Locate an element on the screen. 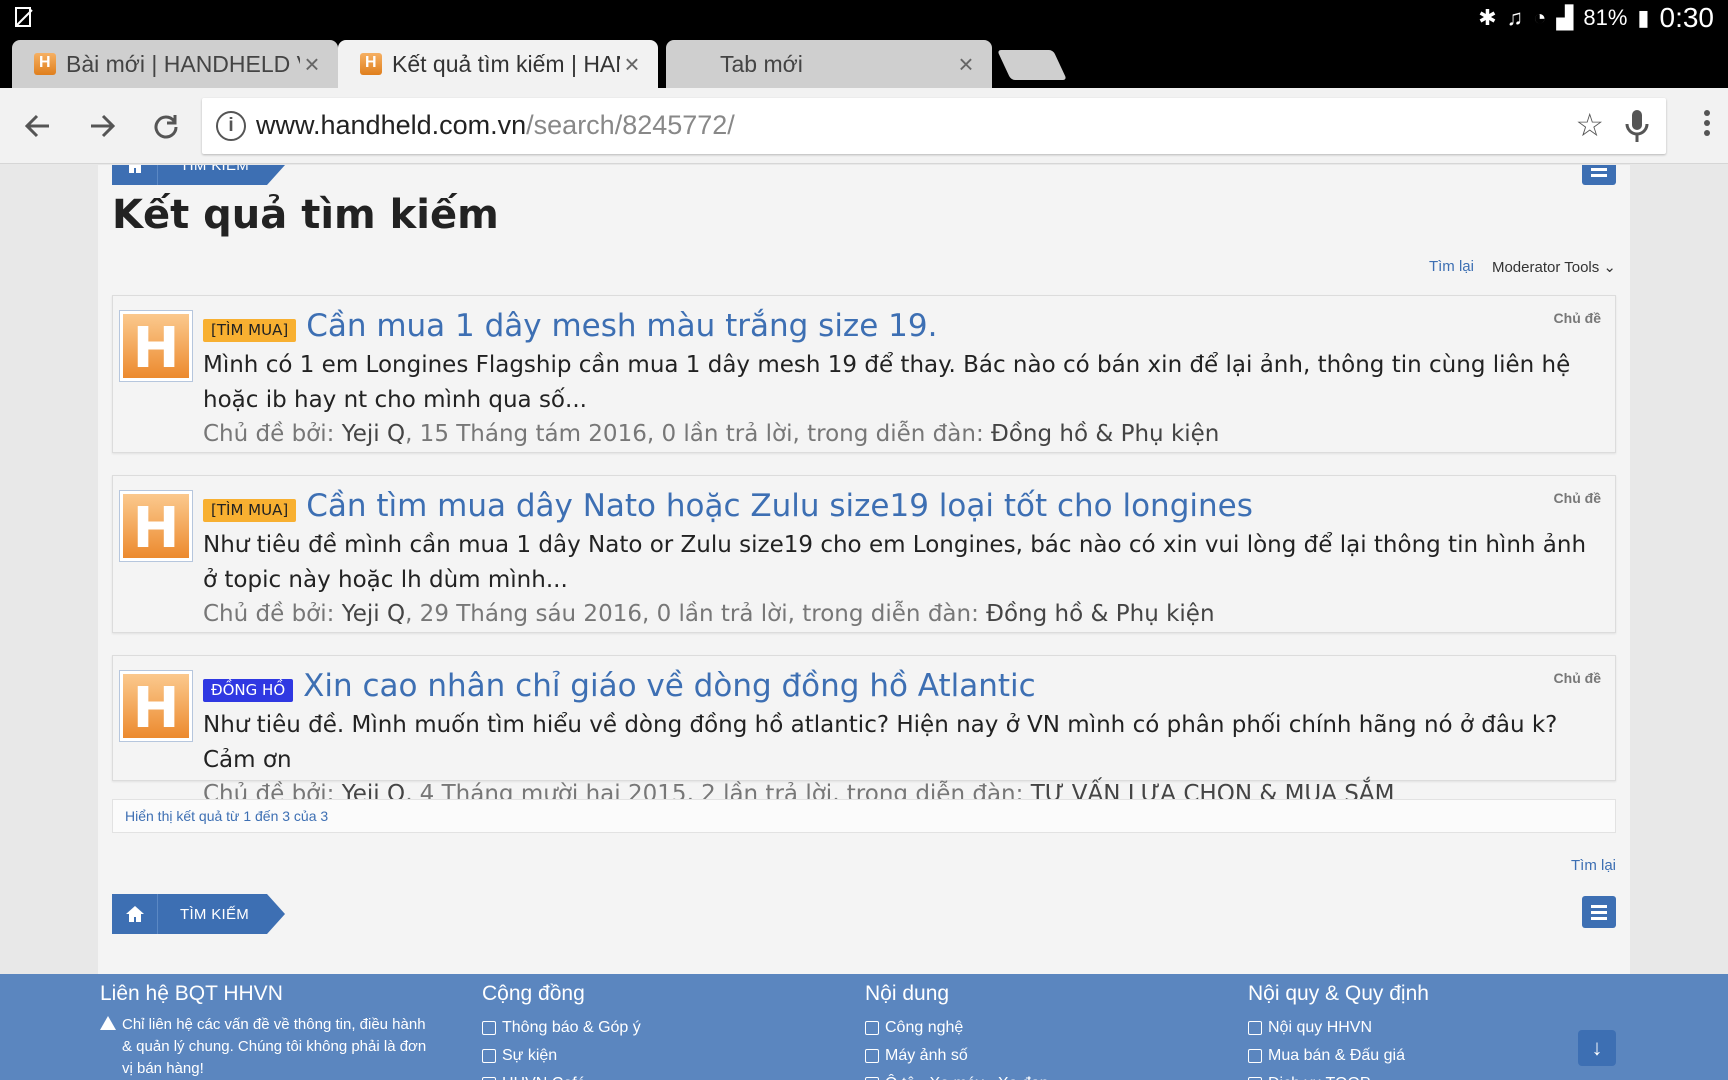  footer-link: Công nghệ is located at coordinates (957, 1028).